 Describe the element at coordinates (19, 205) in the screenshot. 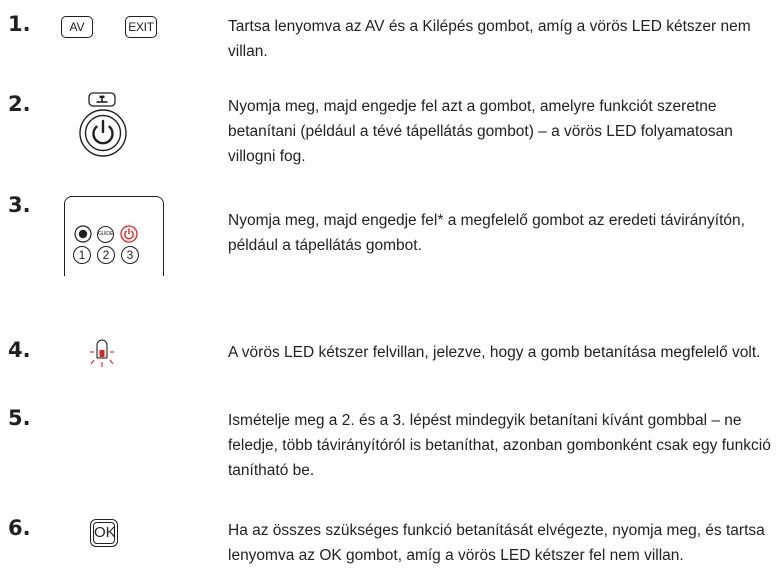

I see `step-number: 3.` at that location.